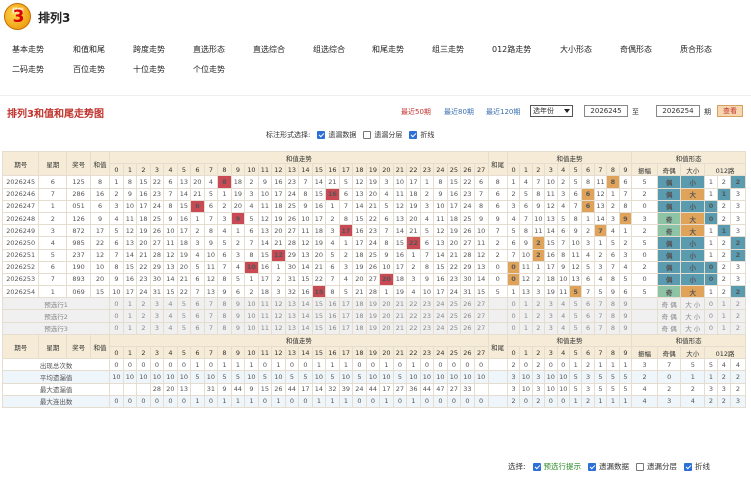 This screenshot has height=480, width=751. I want to click on sum-col-header: 2, so click(143, 170).